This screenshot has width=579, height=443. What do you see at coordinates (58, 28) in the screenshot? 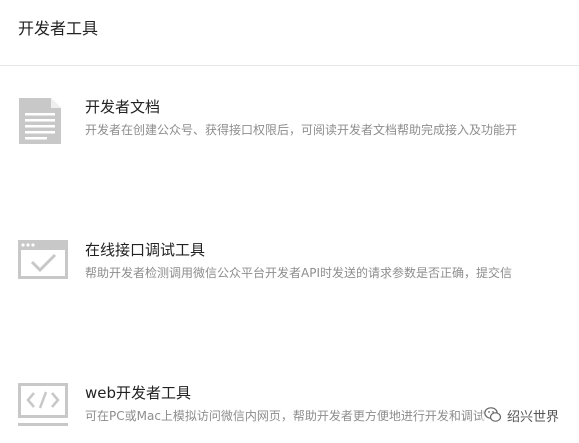
I see `page-title: 开发者工具` at bounding box center [58, 28].